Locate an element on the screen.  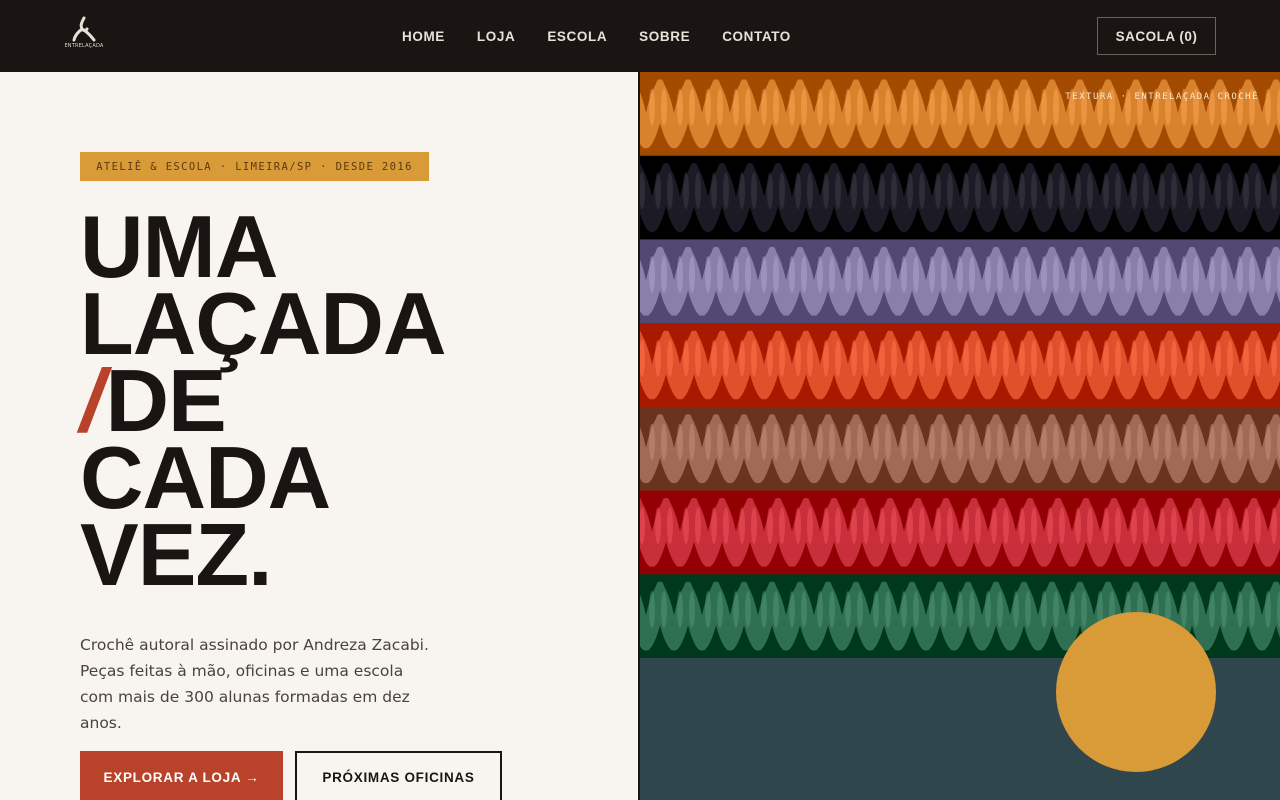
nav-contato: CONTATO is located at coordinates (756, 36).